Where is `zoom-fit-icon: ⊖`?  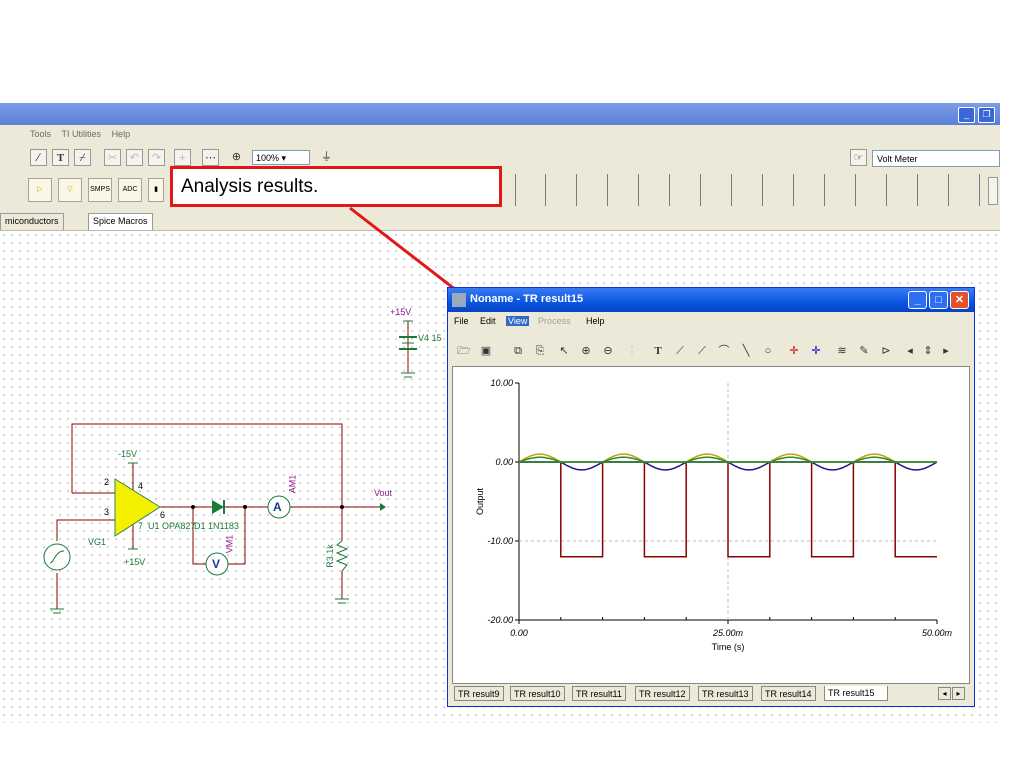
zoom-fit-icon: ⊖ is located at coordinates (608, 351).